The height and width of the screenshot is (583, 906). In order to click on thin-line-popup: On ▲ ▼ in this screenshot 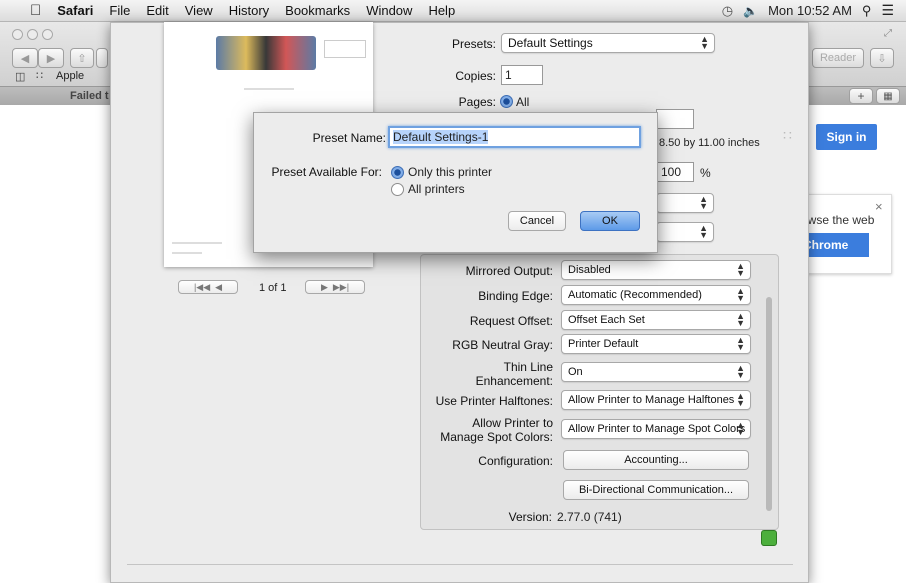, I will do `click(656, 372)`.